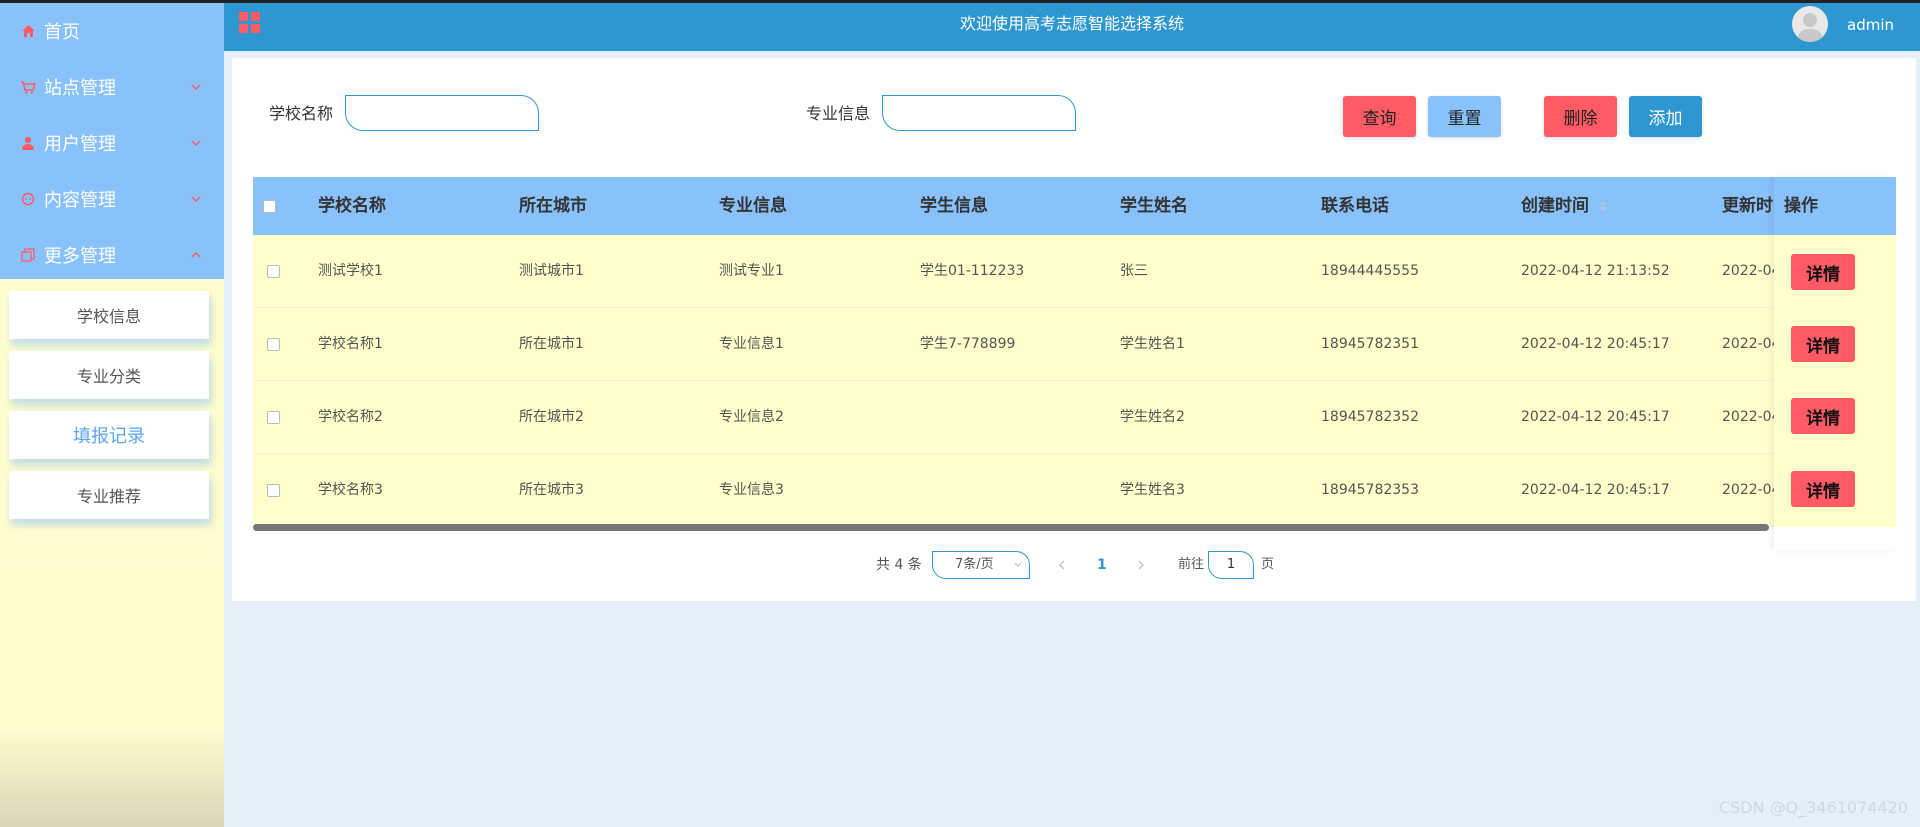 This screenshot has width=1920, height=827. What do you see at coordinates (1370, 417) in the screenshot?
I see `cell-phone: 18945782352` at bounding box center [1370, 417].